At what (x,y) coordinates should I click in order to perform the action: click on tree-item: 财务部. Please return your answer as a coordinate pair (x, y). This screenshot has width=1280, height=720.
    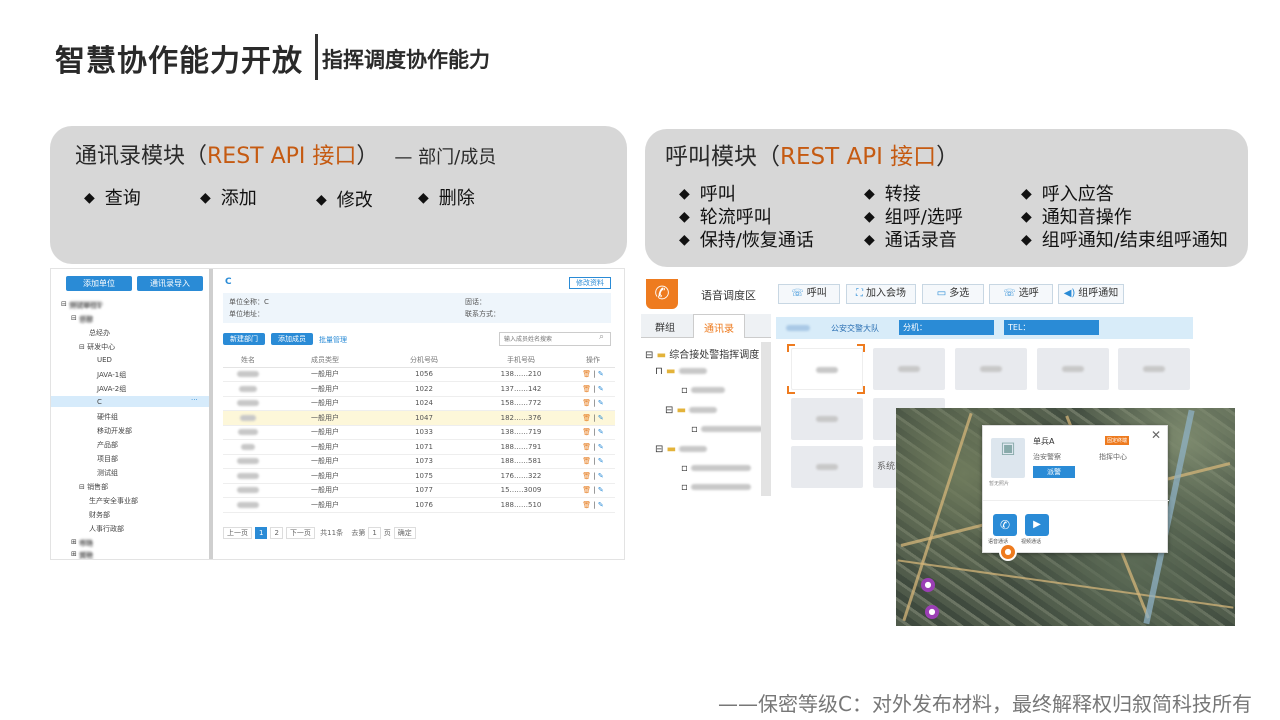
    Looking at the image, I should click on (99, 515).